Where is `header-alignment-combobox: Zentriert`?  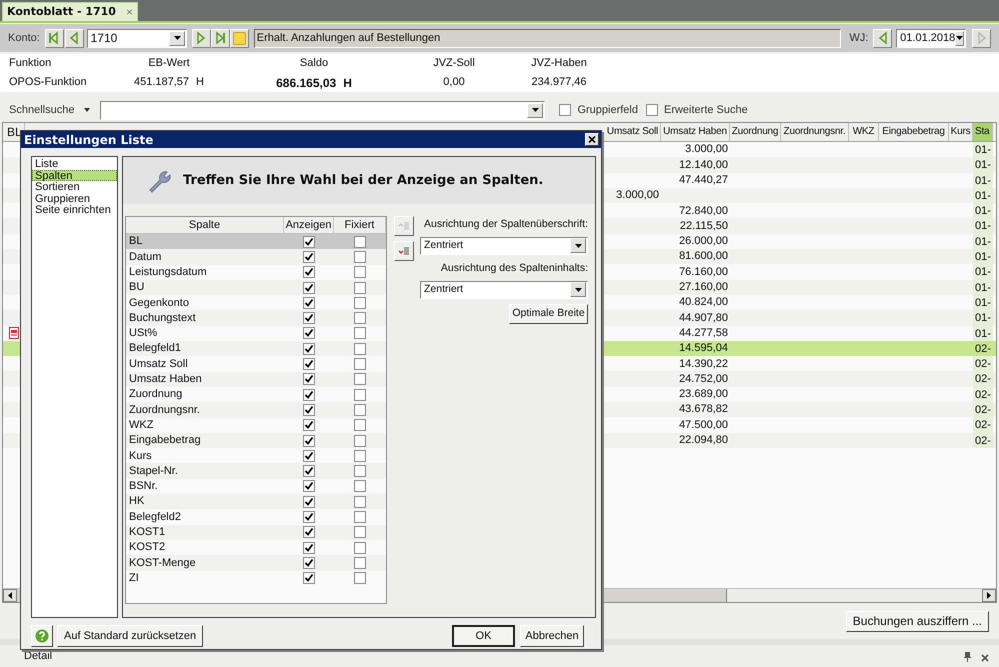
header-alignment-combobox: Zentriert is located at coordinates (504, 245).